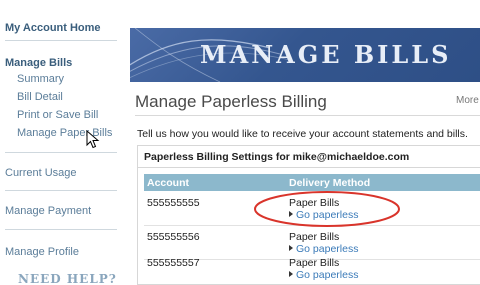 This screenshot has height=285, width=480. Describe the element at coordinates (67, 278) in the screenshot. I see `need-help-heading: NEED HELP?` at that location.